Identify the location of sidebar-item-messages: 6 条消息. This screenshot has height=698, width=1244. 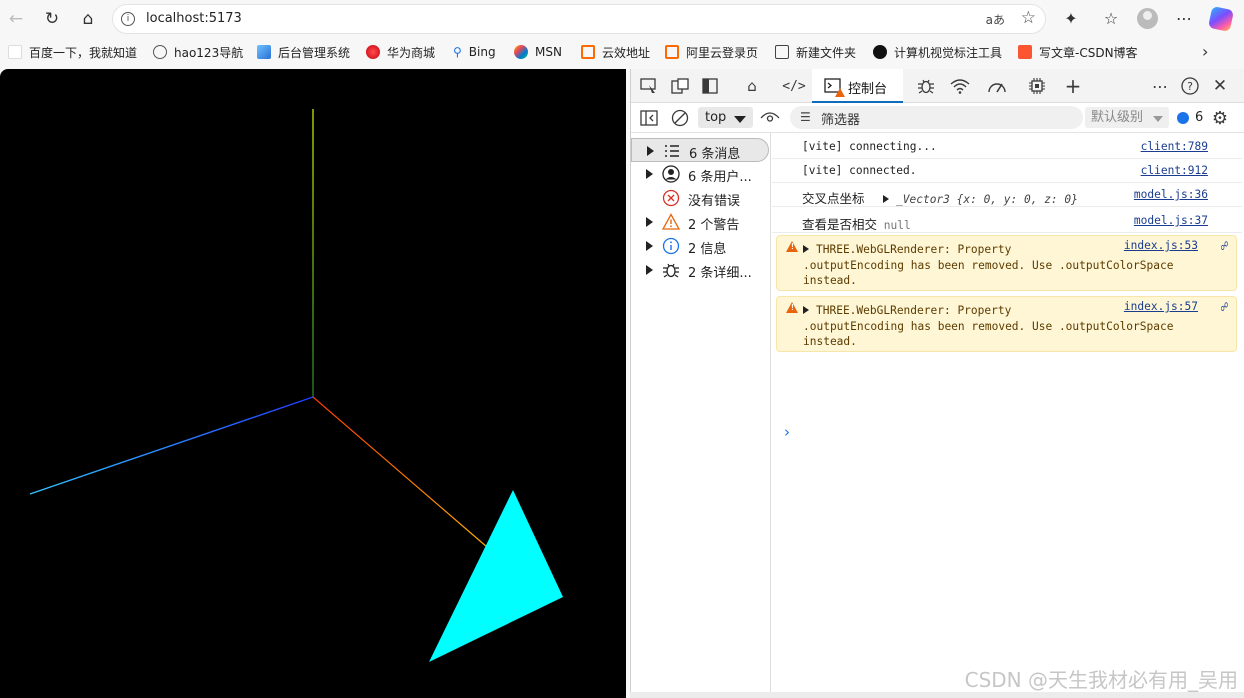
(700, 150).